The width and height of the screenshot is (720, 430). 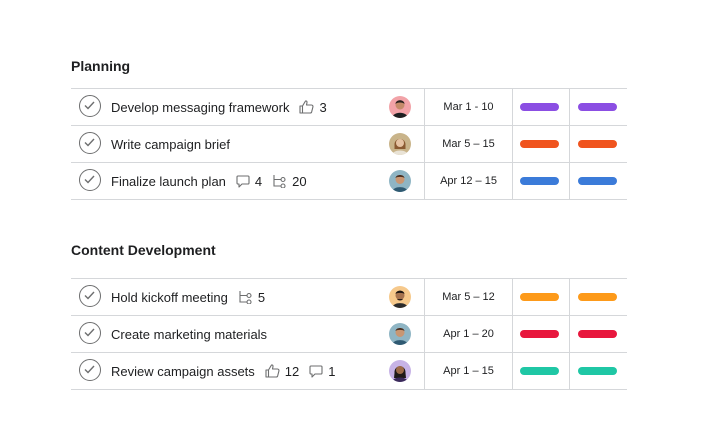 What do you see at coordinates (468, 334) in the screenshot?
I see `due-date: Apr 1 – 20` at bounding box center [468, 334].